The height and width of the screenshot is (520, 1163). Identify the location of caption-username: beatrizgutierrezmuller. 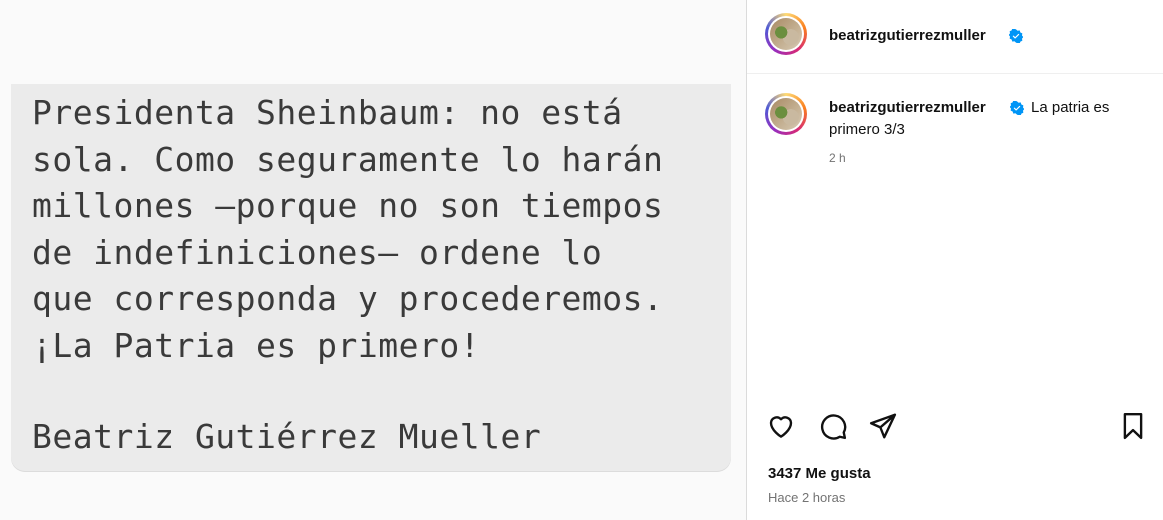
(907, 107).